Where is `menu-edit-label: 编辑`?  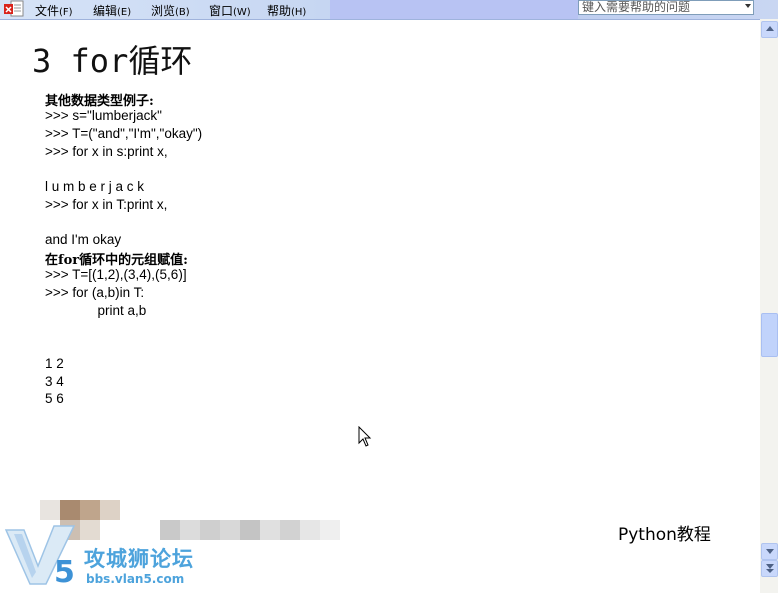 menu-edit-label: 编辑 is located at coordinates (105, 11).